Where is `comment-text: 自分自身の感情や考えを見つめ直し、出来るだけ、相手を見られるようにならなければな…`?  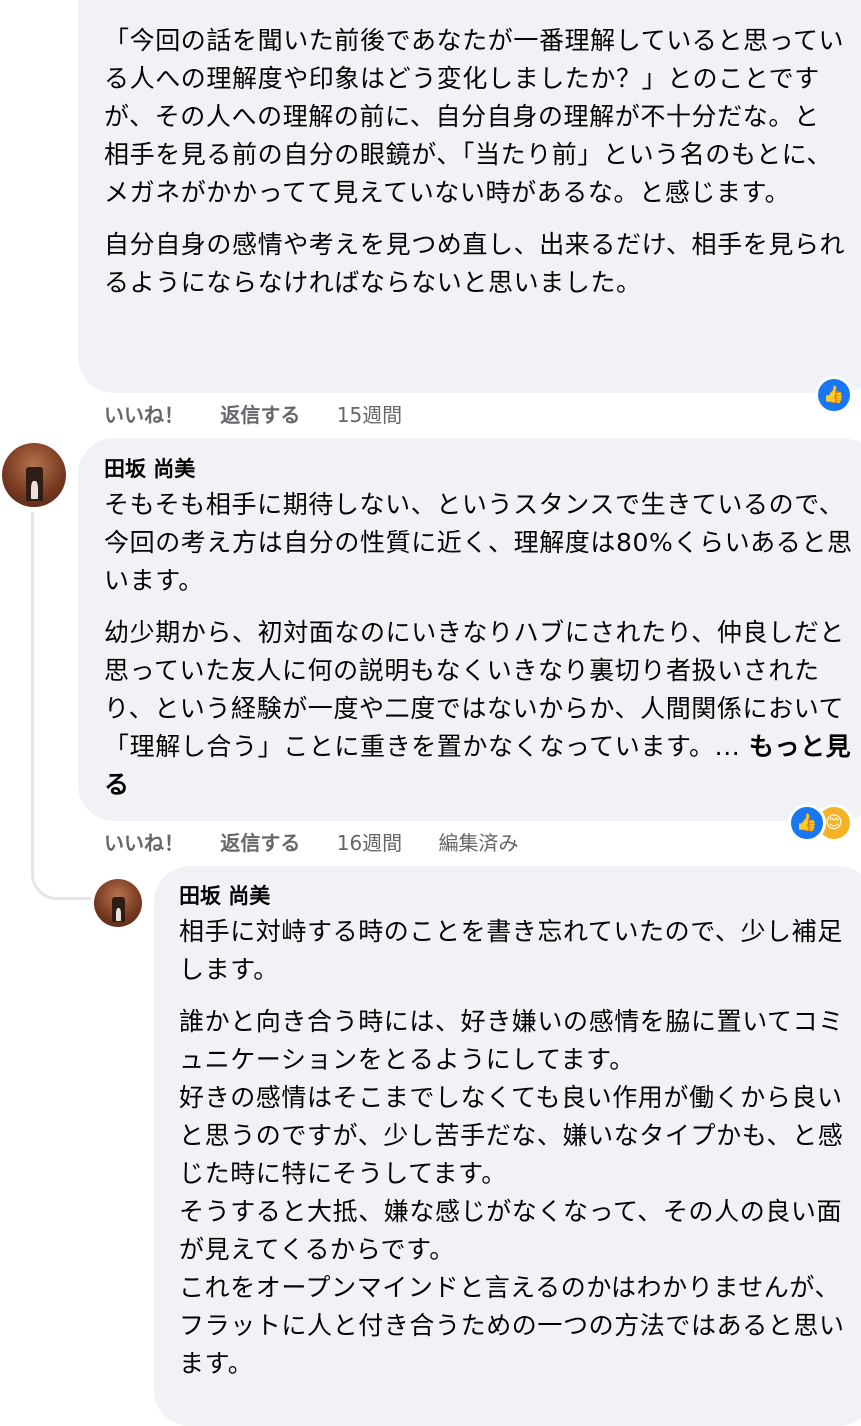
comment-text: 自分自身の感情や考えを見つめ直し、出来るだけ、相手を見られるようにならなければな… is located at coordinates (475, 263).